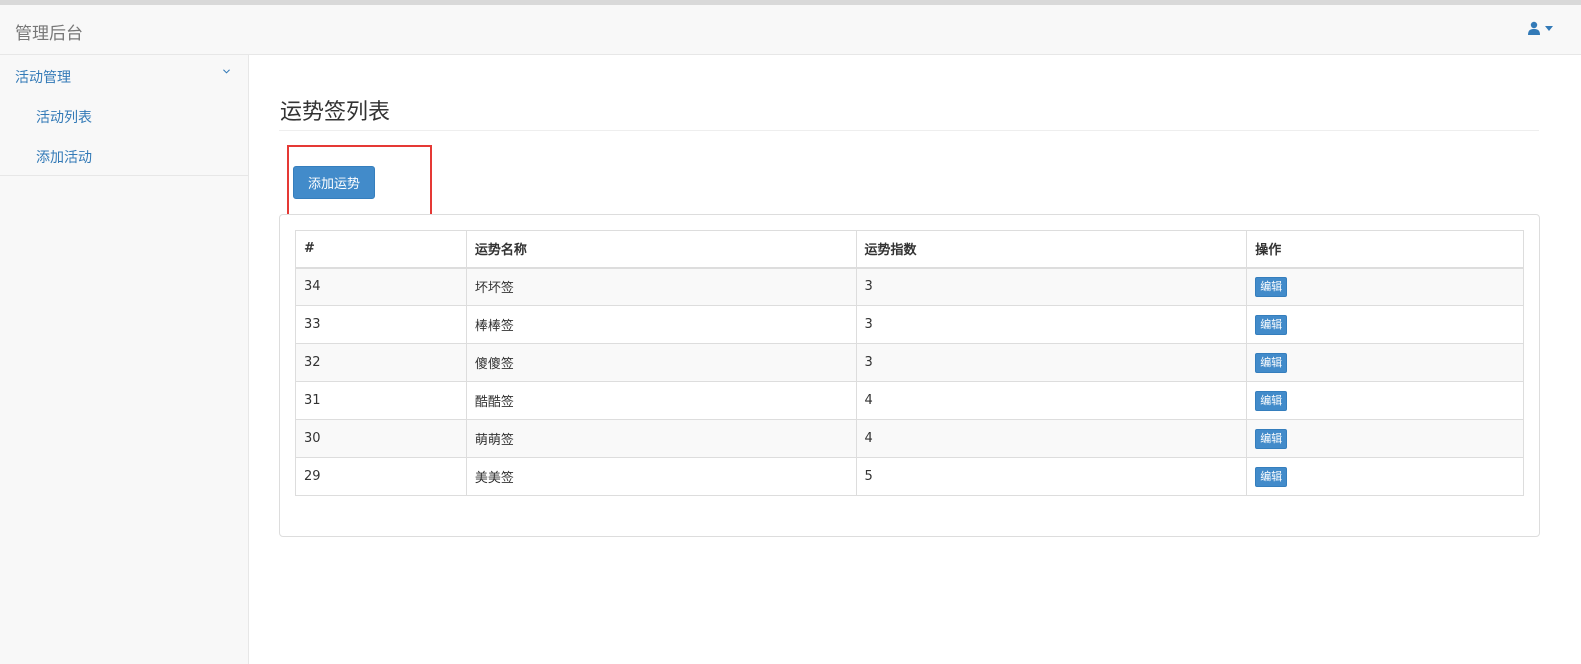 This screenshot has height=664, width=1581. I want to click on table-header-row: # 运势名称 运势指数 操作, so click(909, 249).